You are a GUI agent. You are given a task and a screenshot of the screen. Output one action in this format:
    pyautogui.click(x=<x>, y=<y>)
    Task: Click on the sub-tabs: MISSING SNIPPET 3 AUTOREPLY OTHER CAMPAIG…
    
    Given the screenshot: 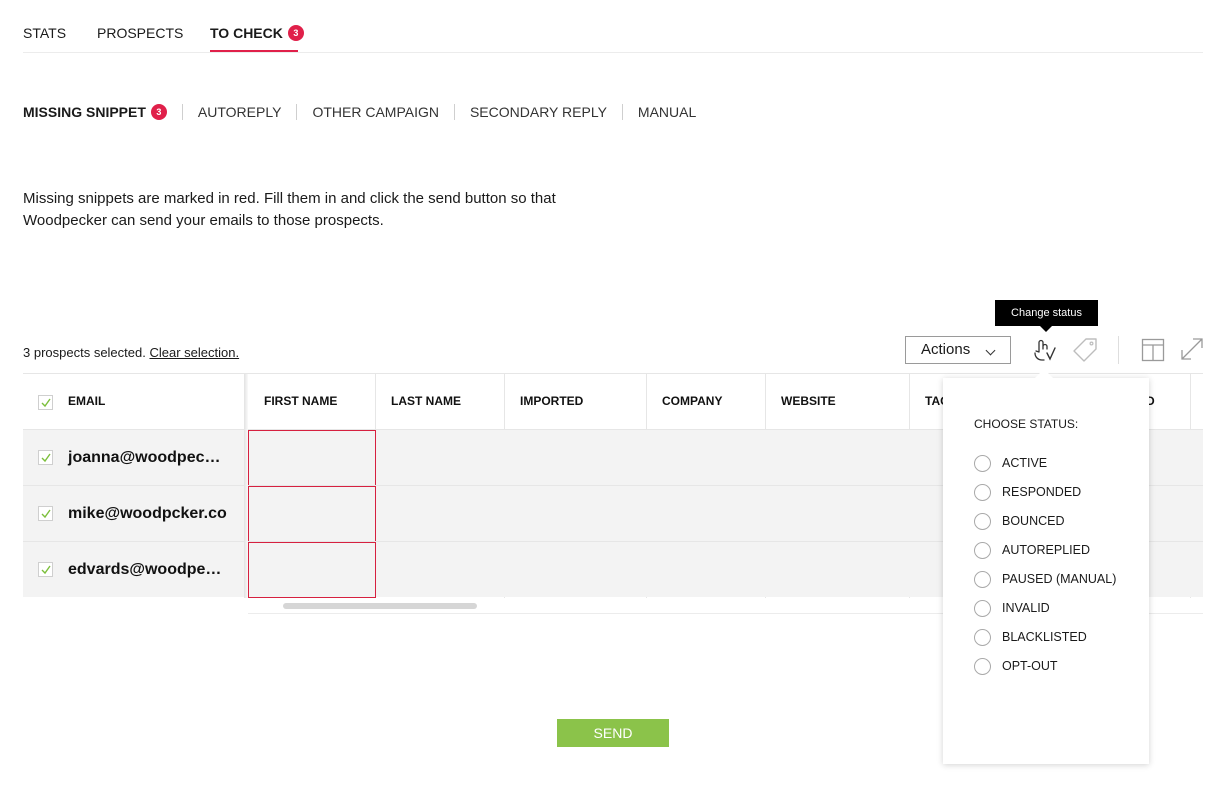 What is the action you would take?
    pyautogui.click(x=359, y=112)
    